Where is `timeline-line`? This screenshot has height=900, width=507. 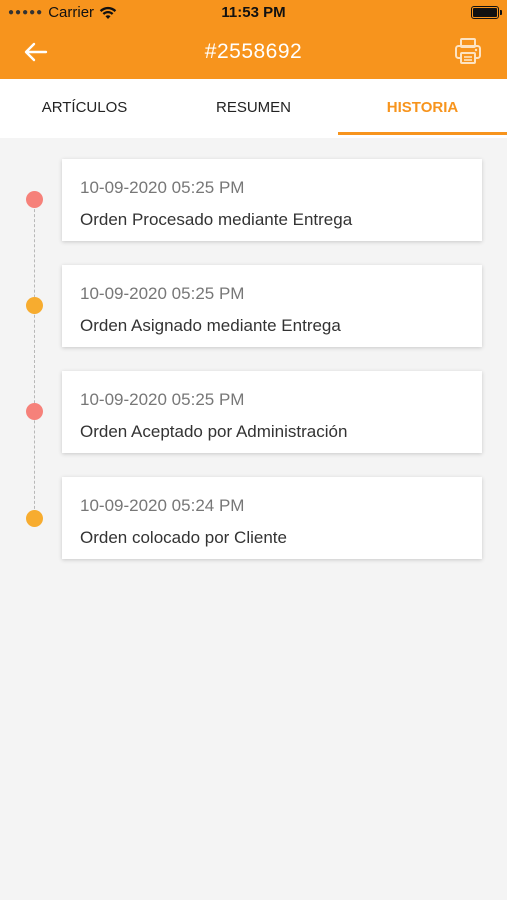 timeline-line is located at coordinates (34, 359).